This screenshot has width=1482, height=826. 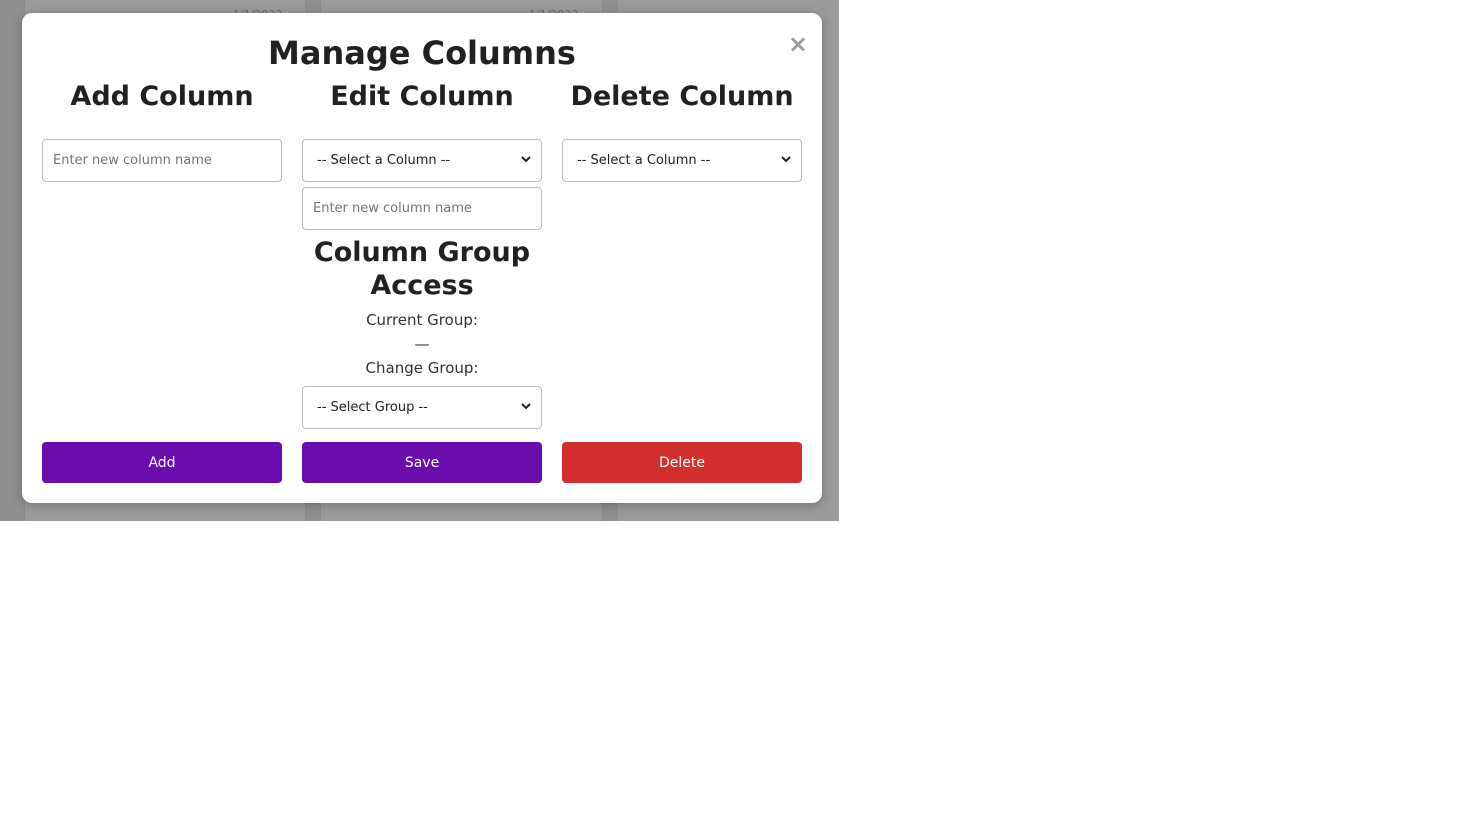 What do you see at coordinates (162, 160) in the screenshot?
I see `new-column-name-input` at bounding box center [162, 160].